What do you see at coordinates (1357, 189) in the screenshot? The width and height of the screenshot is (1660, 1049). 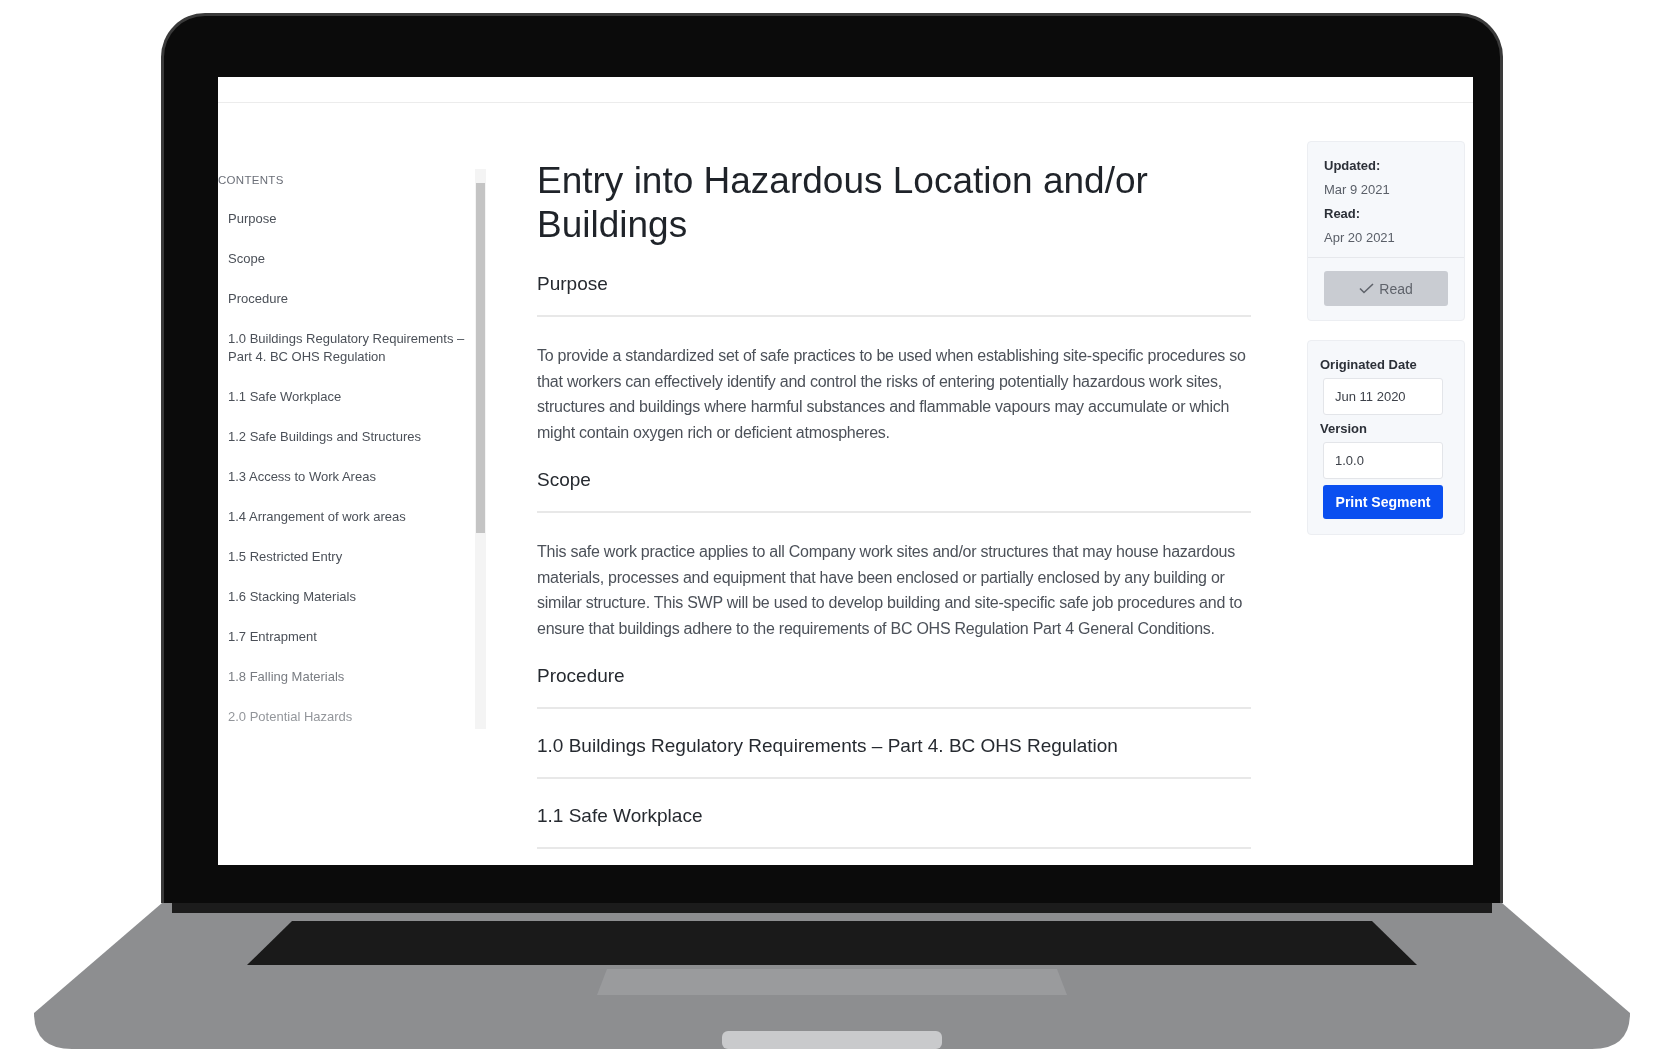 I see `updated-date: Mar 9 2021` at bounding box center [1357, 189].